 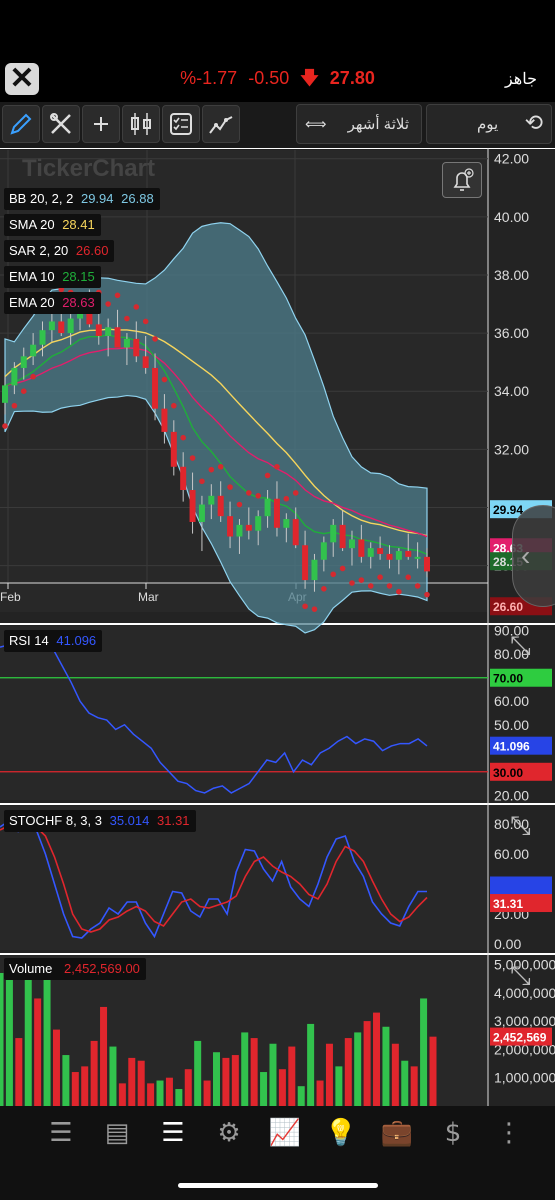 What do you see at coordinates (53, 641) in the screenshot?
I see `legend-rsi: RSI 14 41.096` at bounding box center [53, 641].